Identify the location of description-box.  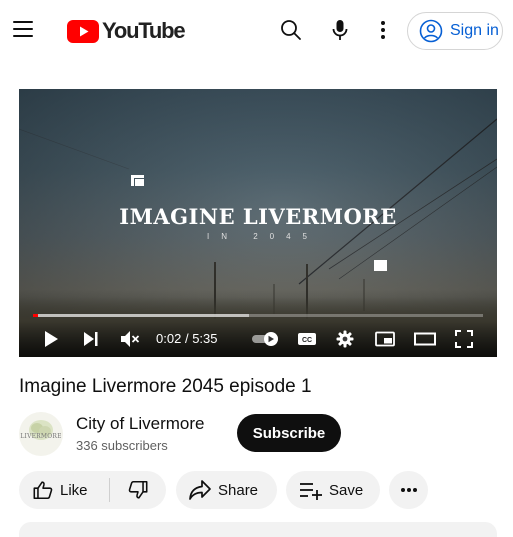
(258, 529).